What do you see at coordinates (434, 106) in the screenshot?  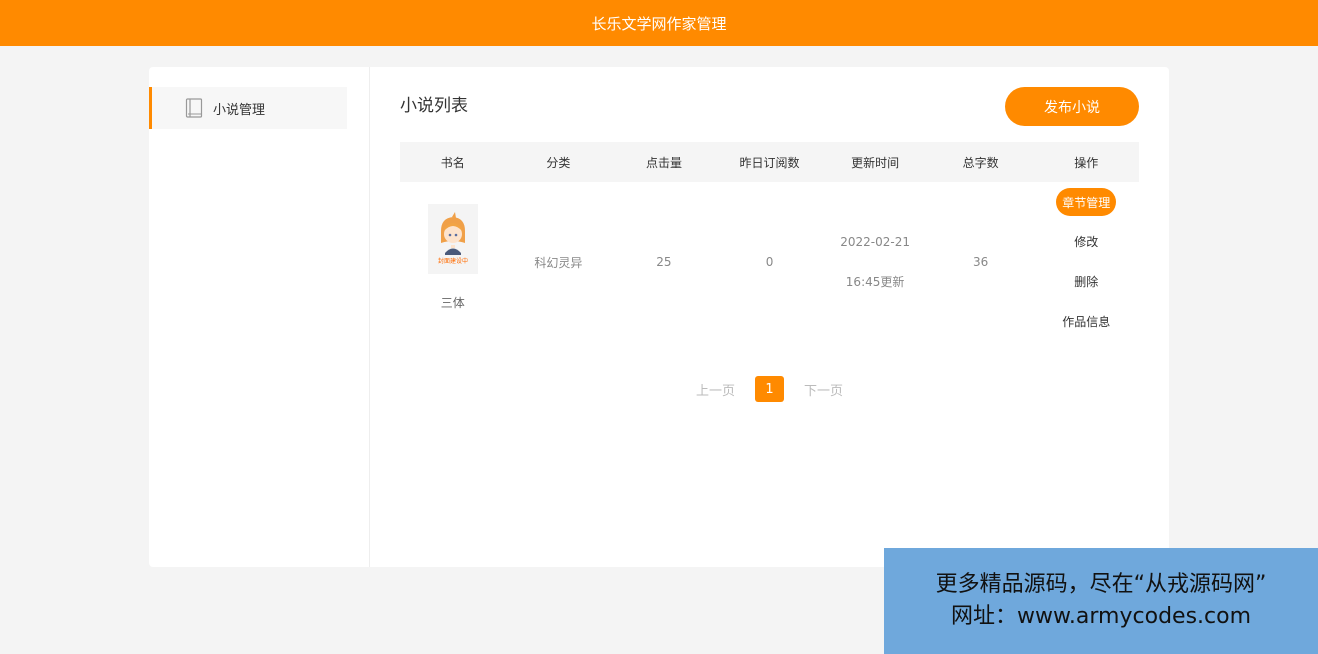 I see `page-title: 小说列表` at bounding box center [434, 106].